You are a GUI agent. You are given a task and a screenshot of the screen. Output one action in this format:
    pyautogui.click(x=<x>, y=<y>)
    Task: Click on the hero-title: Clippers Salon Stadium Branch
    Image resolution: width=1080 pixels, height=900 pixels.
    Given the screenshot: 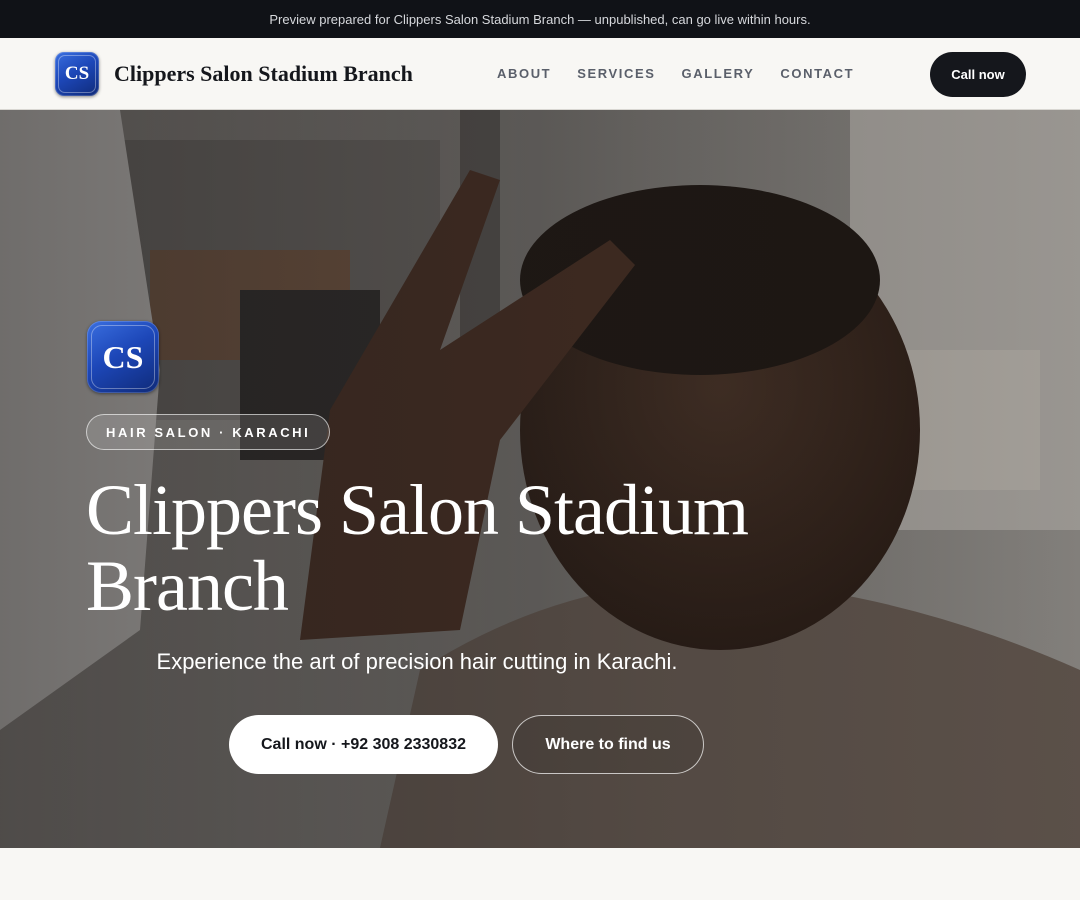 What is the action you would take?
    pyautogui.click(x=417, y=548)
    